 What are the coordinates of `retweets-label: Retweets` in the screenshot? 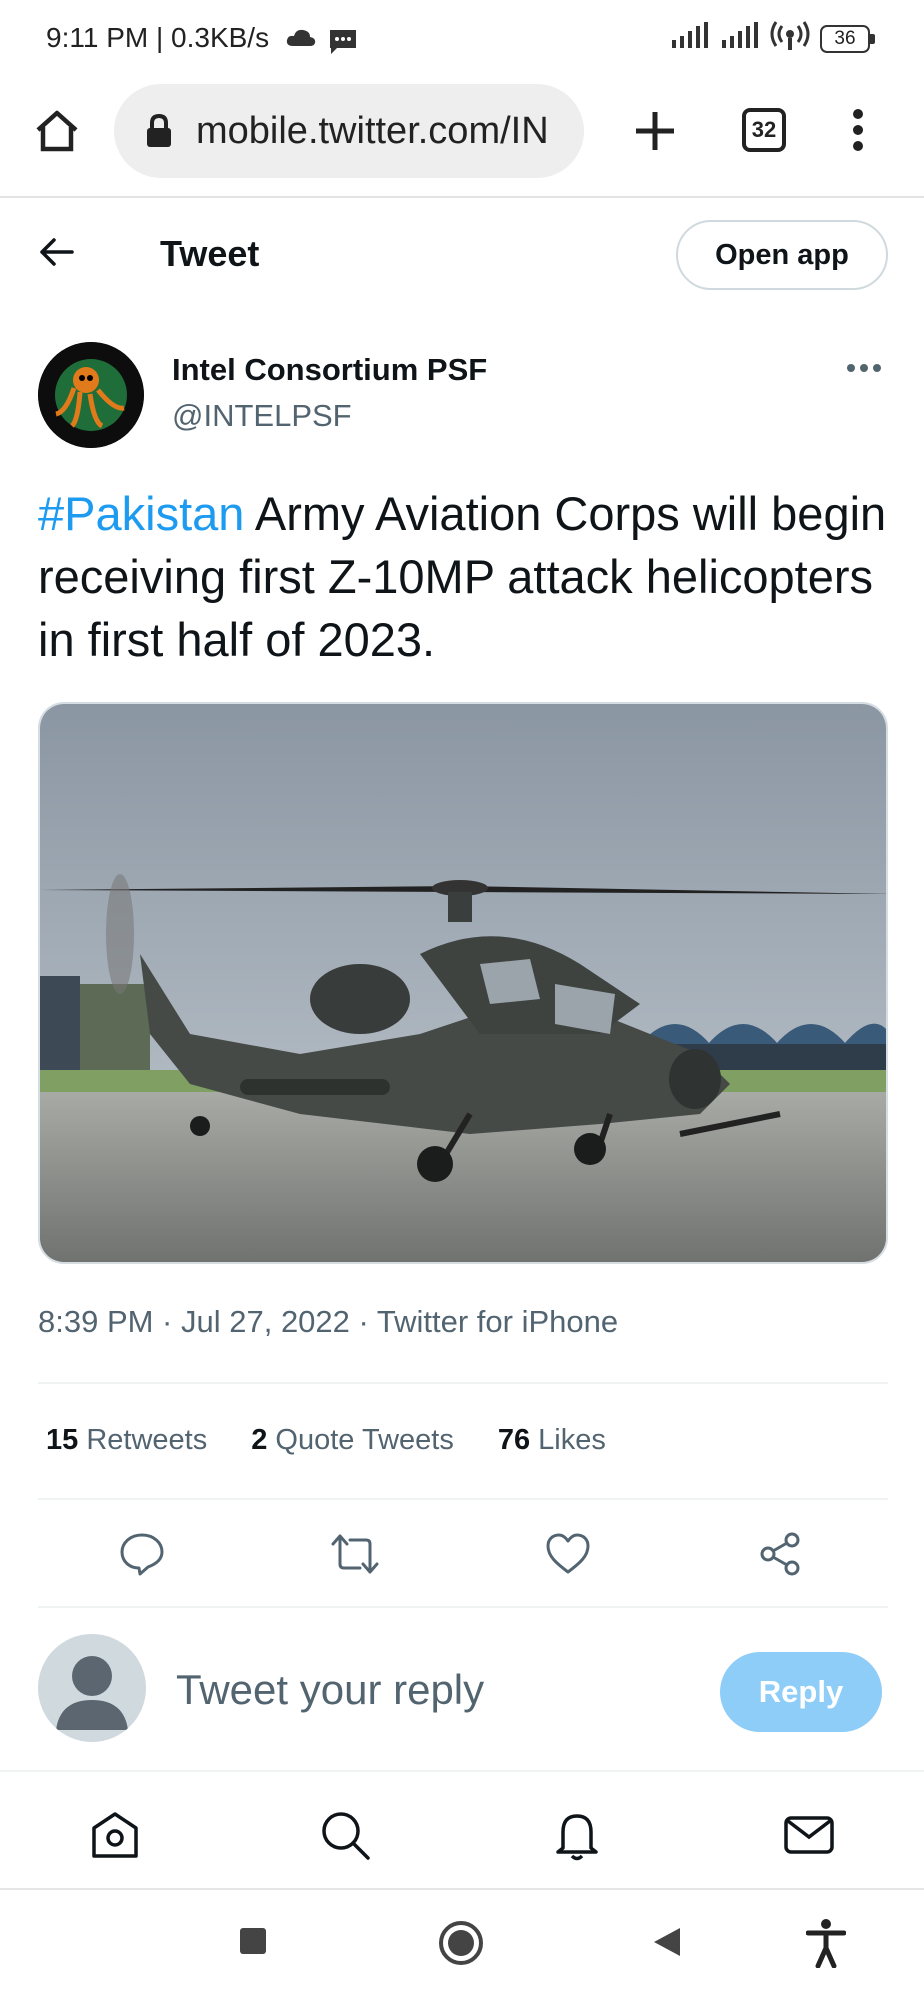 It's located at (147, 1440).